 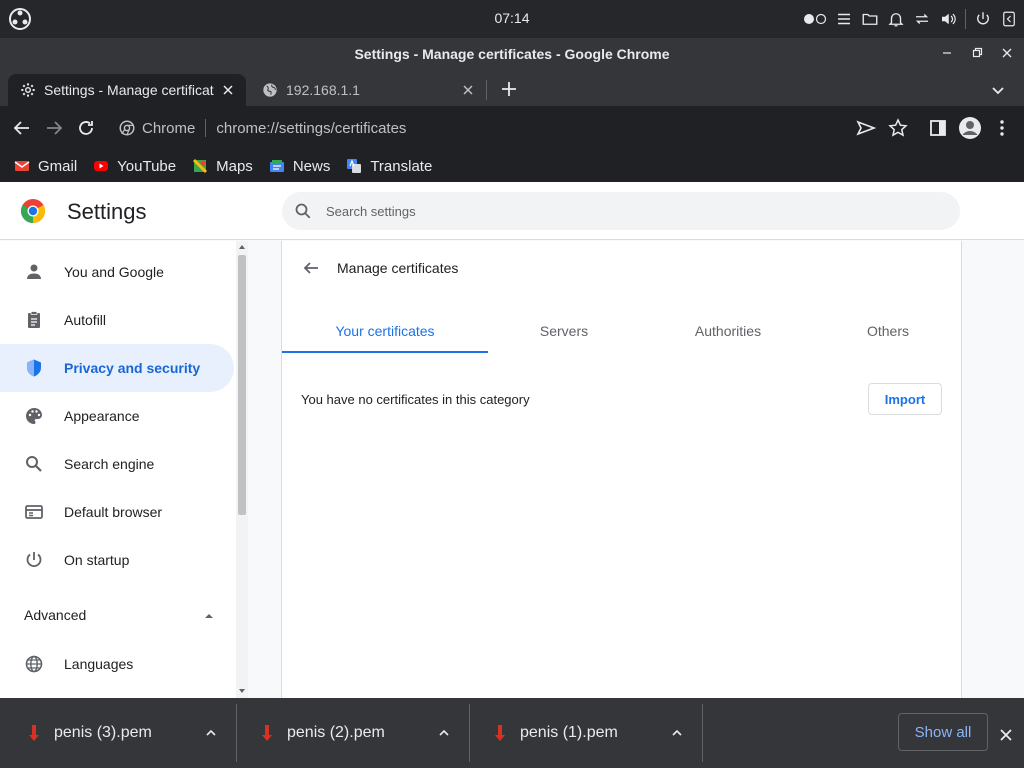 I want to click on bookmark-label: Gmail, so click(x=58, y=166).